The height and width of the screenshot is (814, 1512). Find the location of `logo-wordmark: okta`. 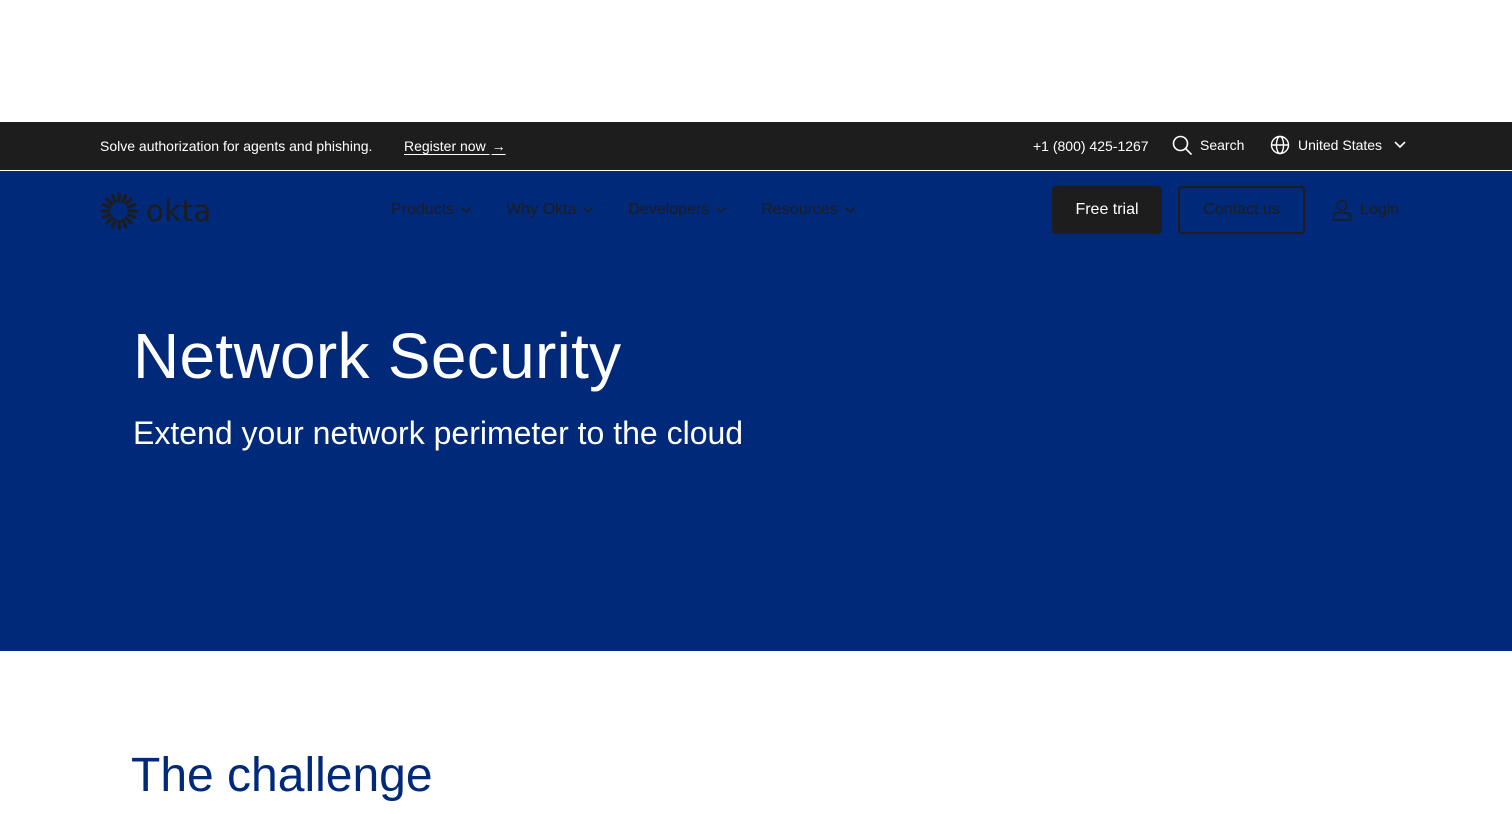

logo-wordmark: okta is located at coordinates (179, 211).